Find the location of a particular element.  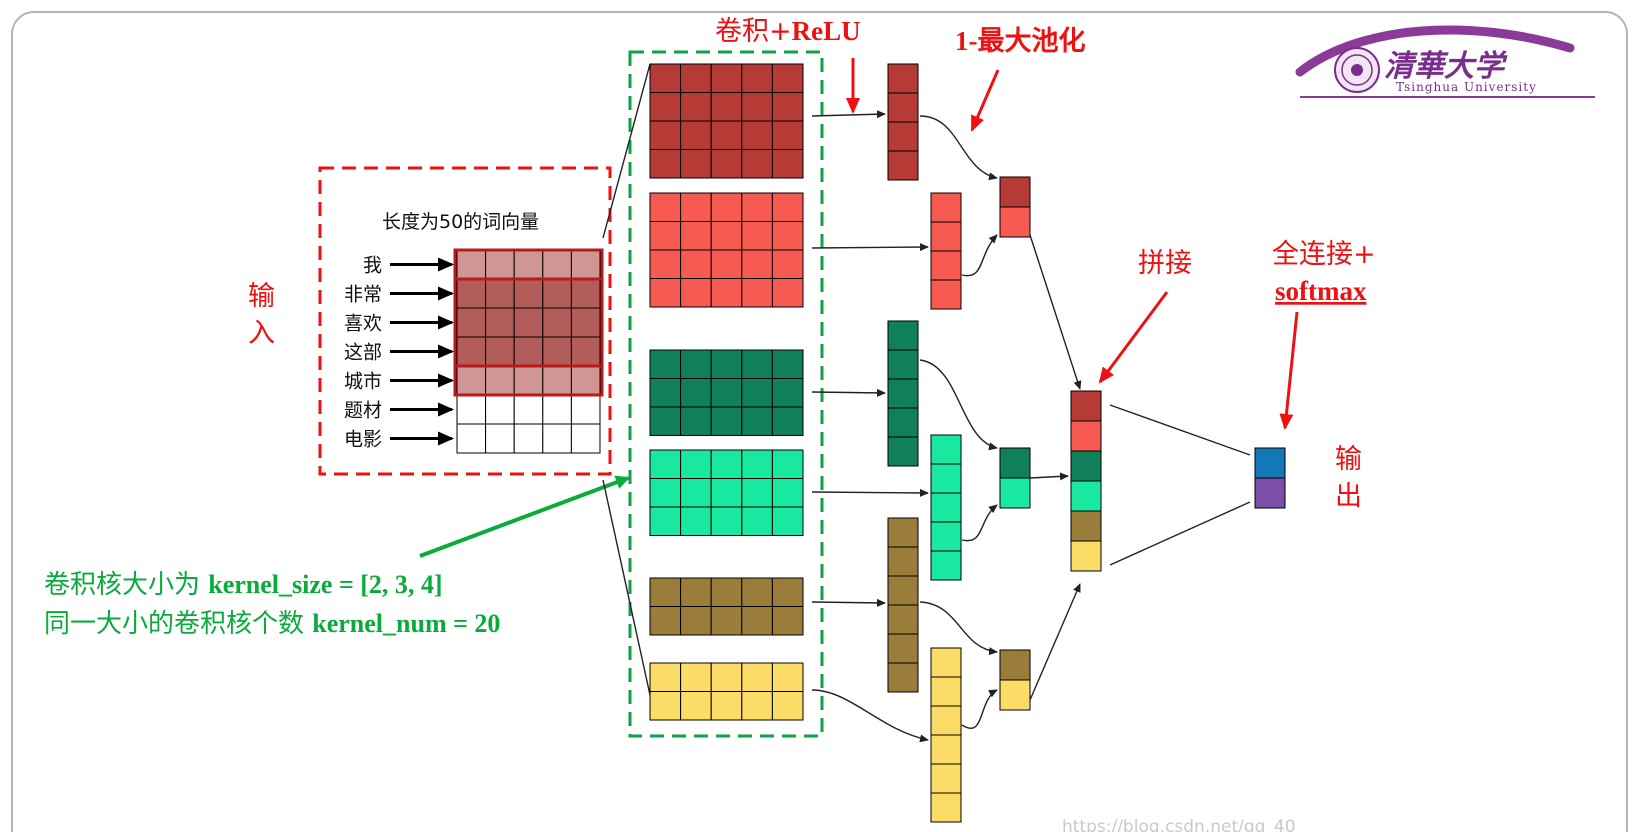

relu-column-red is located at coordinates (946, 251).